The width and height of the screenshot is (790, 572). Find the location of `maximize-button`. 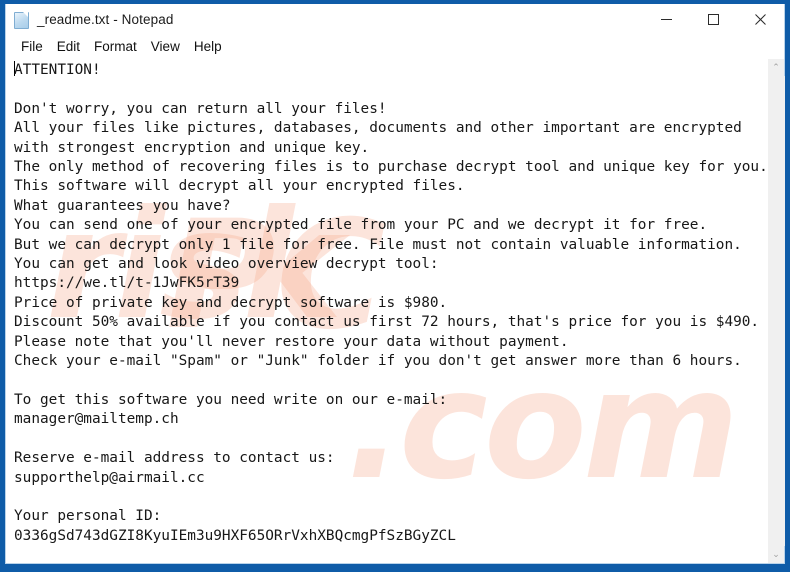

maximize-button is located at coordinates (713, 19).